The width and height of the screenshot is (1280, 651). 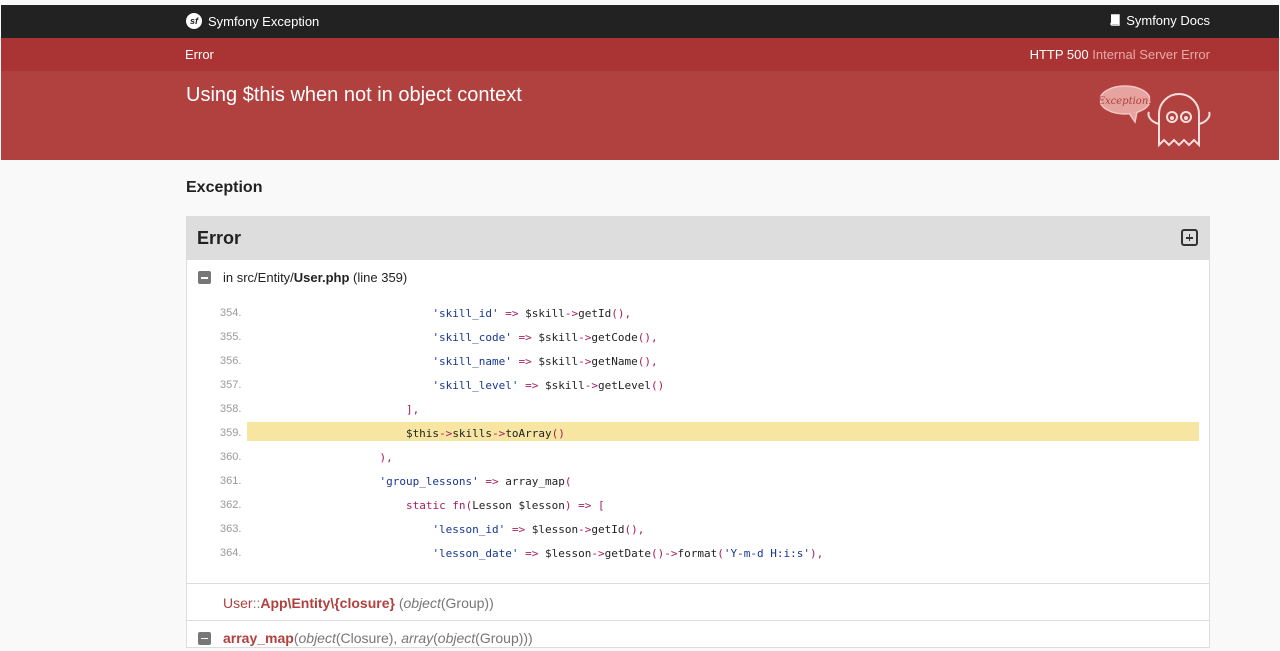 I want to click on file-prefix: in src/Entity/, so click(x=258, y=277).